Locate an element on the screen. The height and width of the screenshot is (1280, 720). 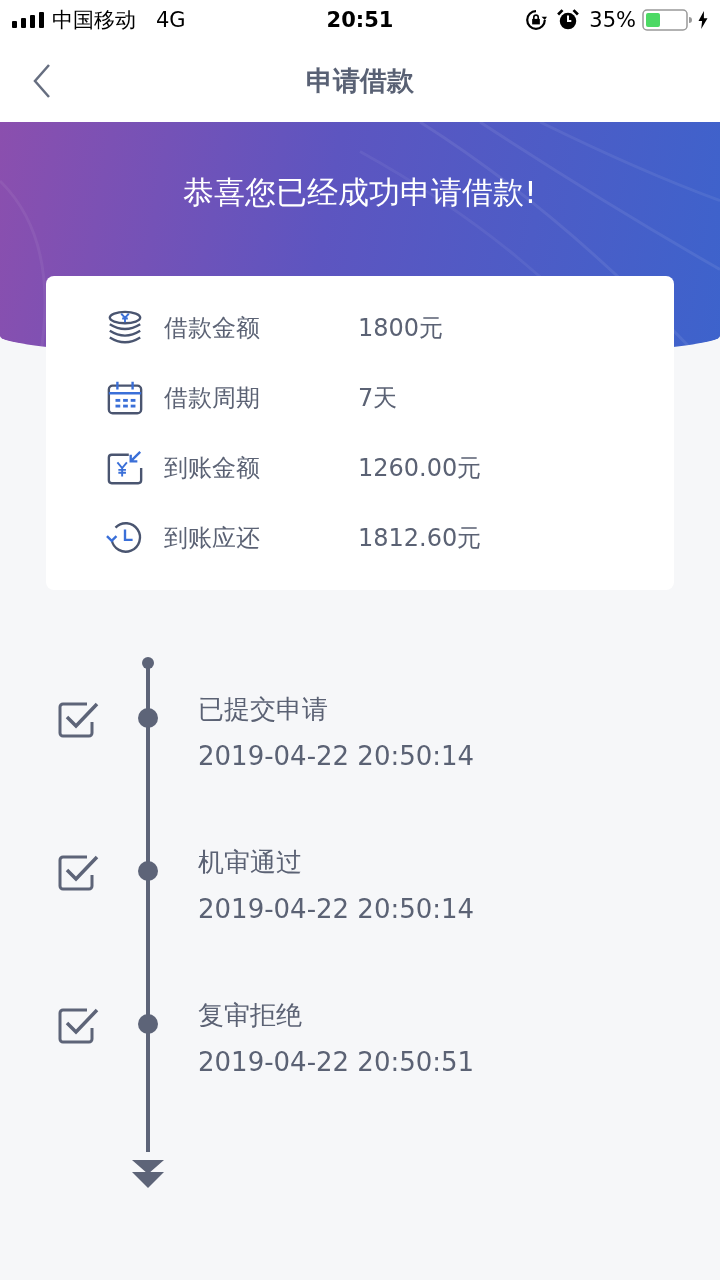
field-value: 1800元 is located at coordinates (401, 328).